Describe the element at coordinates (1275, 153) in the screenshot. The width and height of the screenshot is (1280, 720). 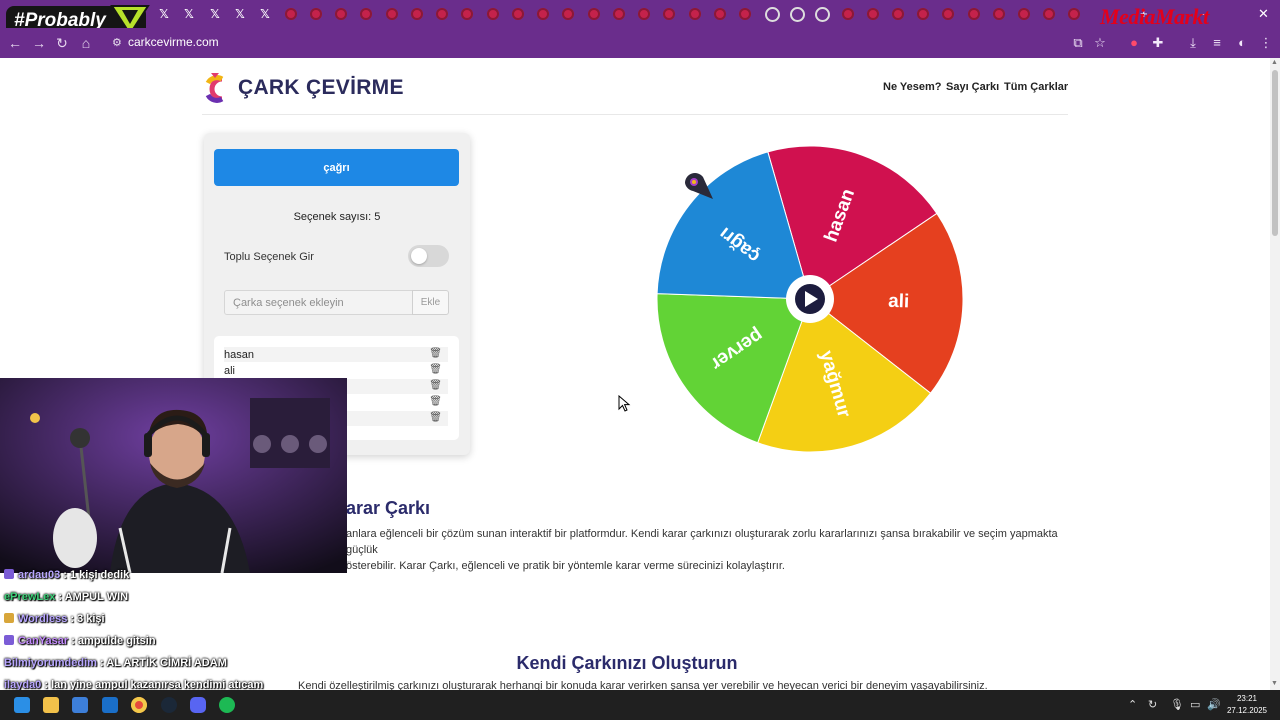
I see `scrollbar-thumb` at that location.